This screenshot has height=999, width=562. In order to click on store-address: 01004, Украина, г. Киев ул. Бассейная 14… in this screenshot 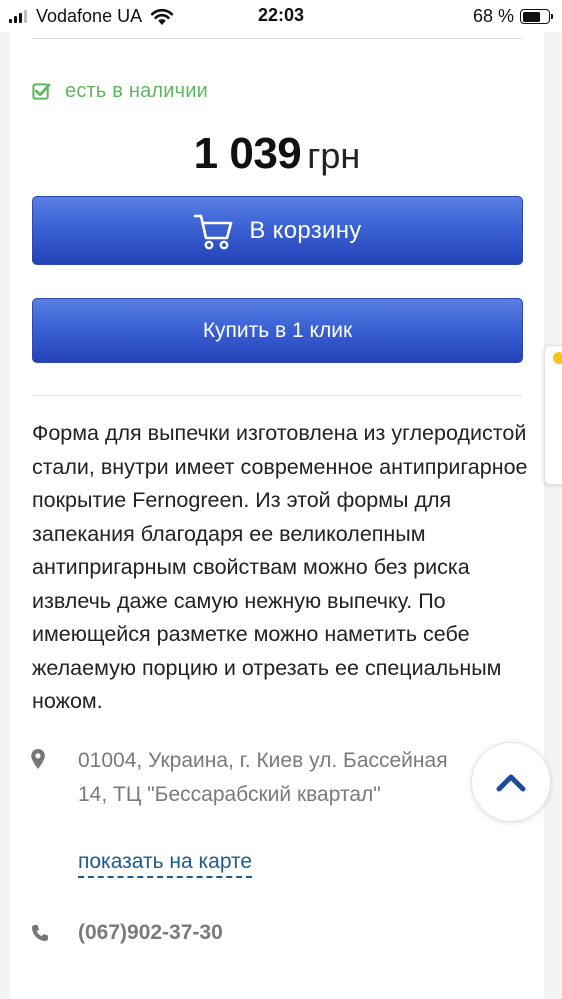, I will do `click(263, 777)`.